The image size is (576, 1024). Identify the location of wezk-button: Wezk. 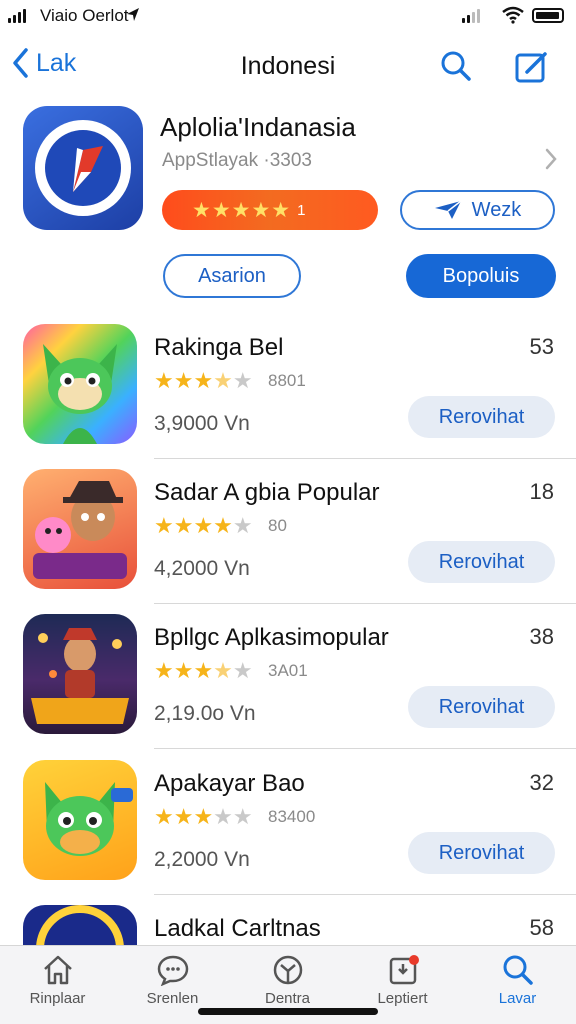
(477, 210).